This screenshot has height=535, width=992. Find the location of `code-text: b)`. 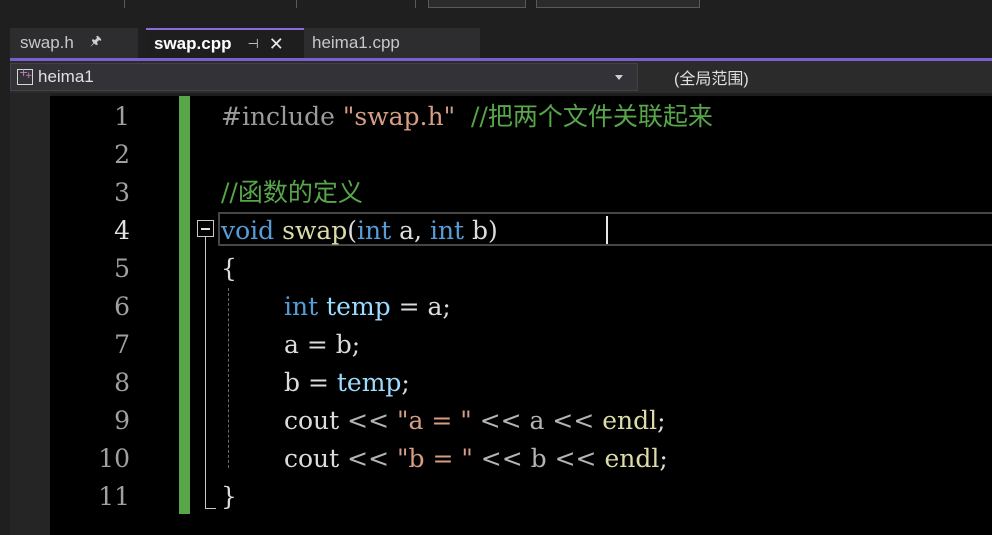

code-text: b) is located at coordinates (481, 230).